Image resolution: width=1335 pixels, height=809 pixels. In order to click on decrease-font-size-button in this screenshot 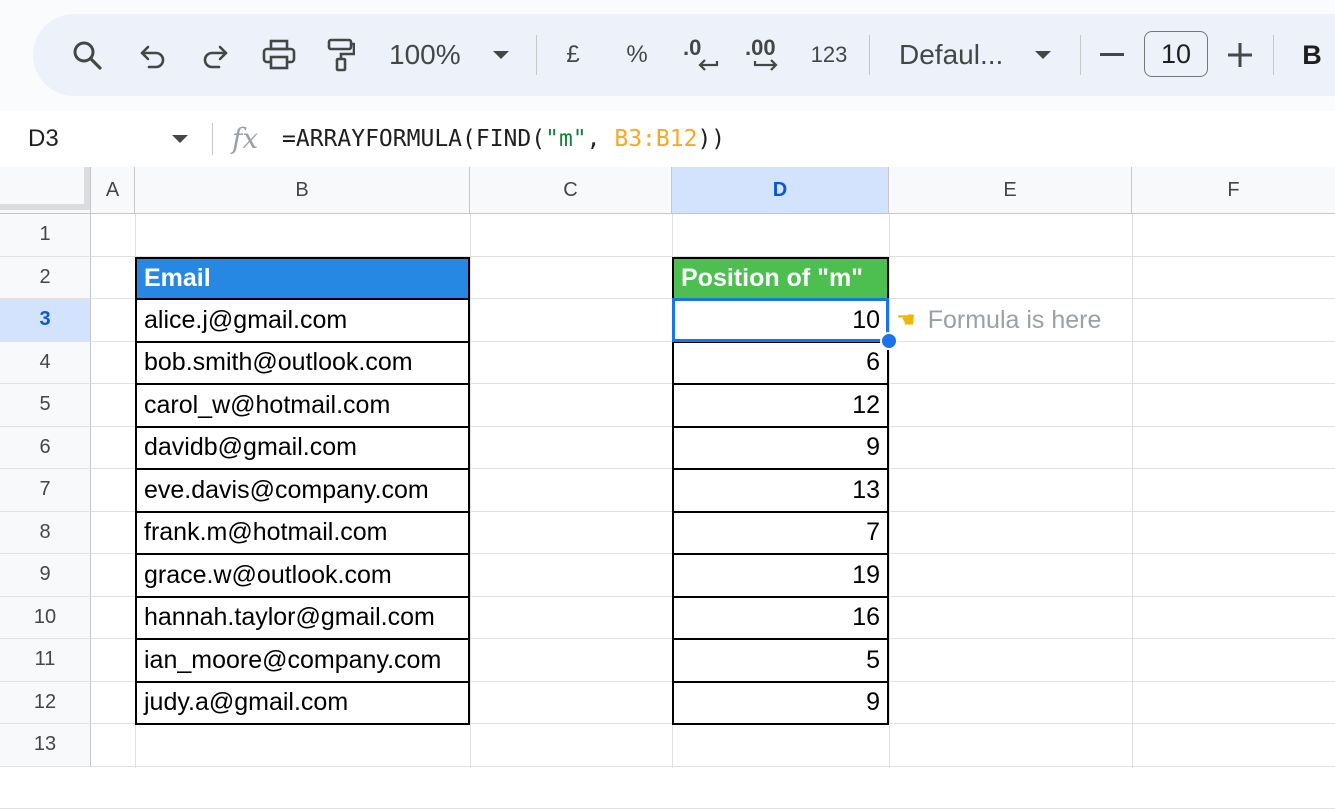, I will do `click(1112, 55)`.